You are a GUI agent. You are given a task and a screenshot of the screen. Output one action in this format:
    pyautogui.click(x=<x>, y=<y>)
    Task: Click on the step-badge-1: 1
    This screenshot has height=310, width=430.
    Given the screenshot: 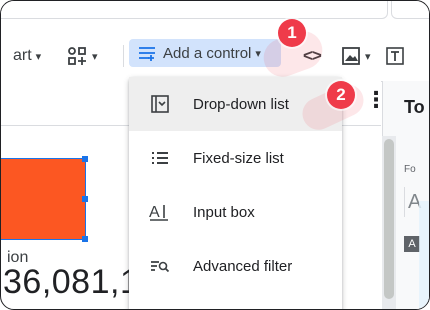 What is the action you would take?
    pyautogui.click(x=292, y=33)
    